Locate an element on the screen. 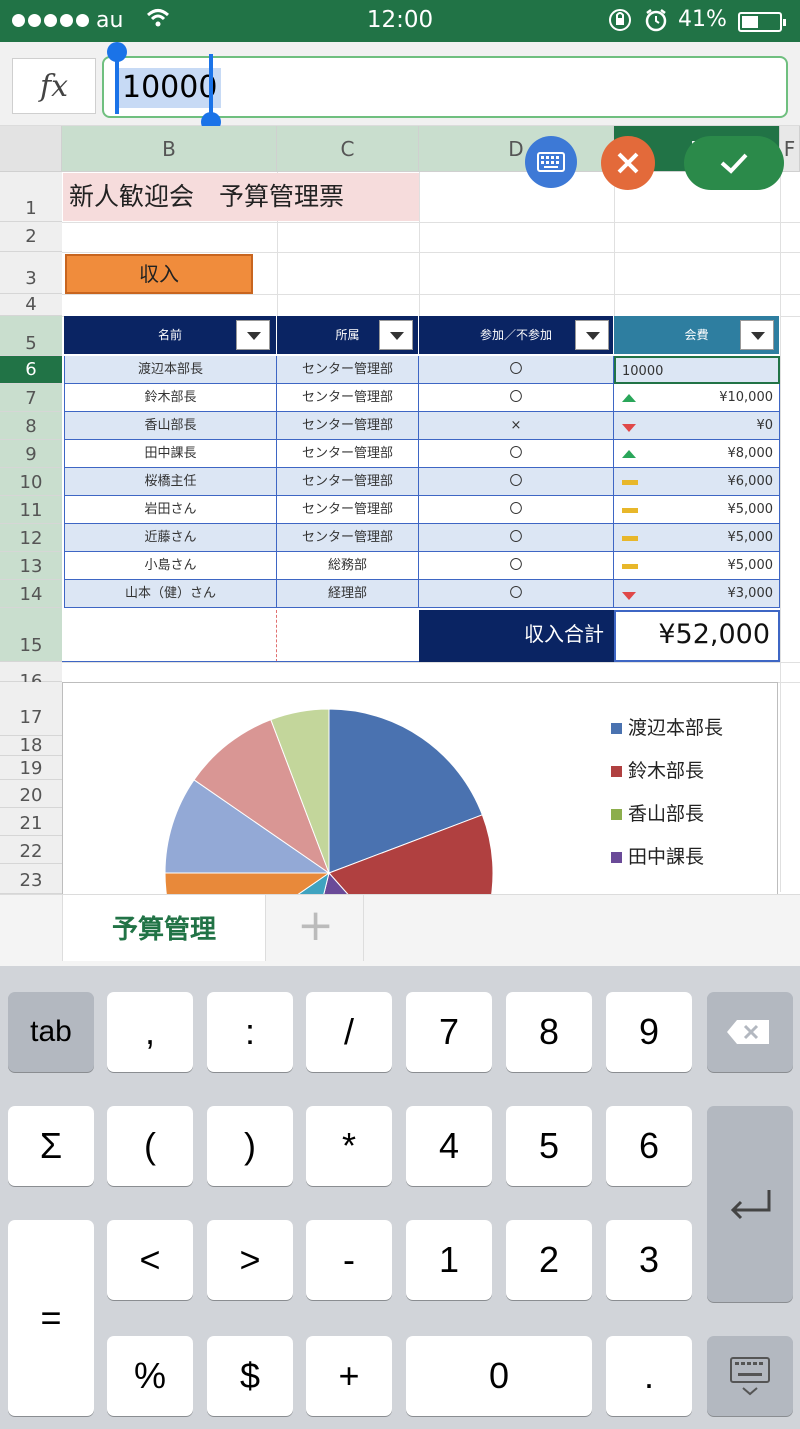 Image resolution: width=800 pixels, height=1429 pixels. key-5: 5 is located at coordinates (549, 1146).